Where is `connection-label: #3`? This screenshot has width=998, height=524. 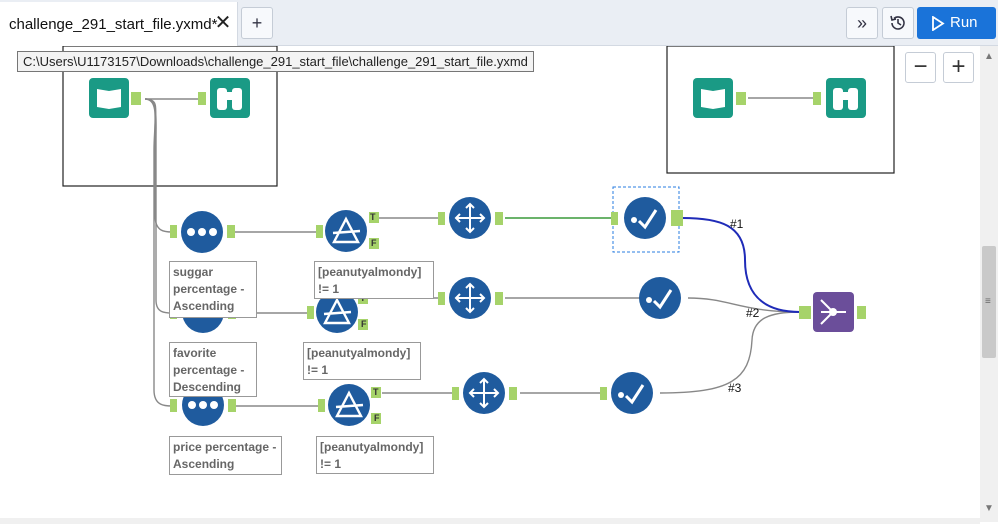
connection-label: #3 is located at coordinates (735, 388).